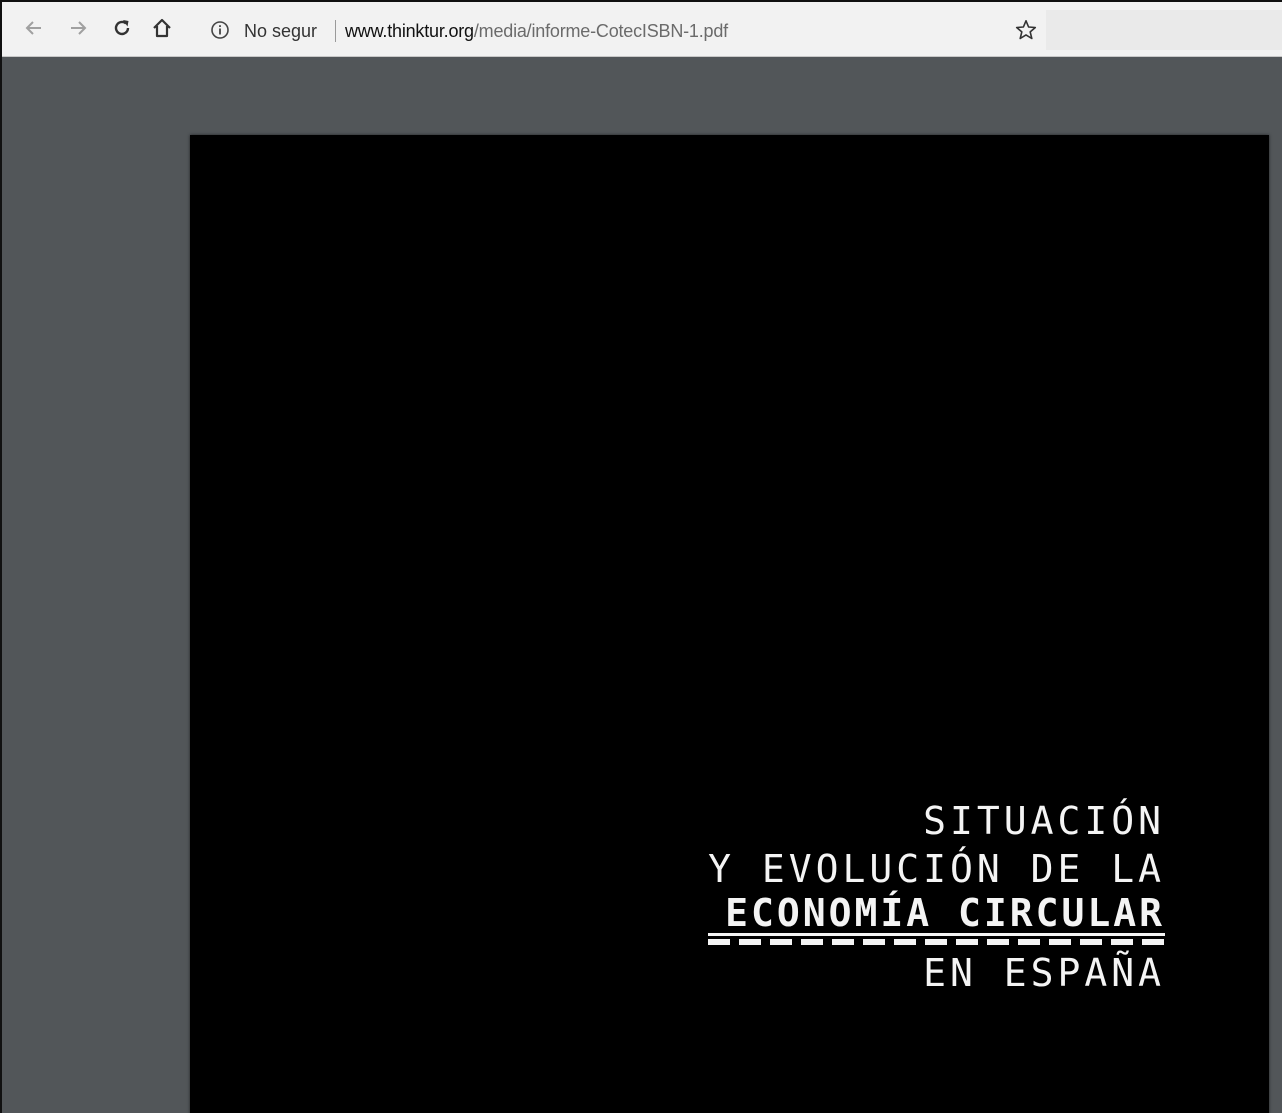 This screenshot has width=1282, height=1113. Describe the element at coordinates (600, 31) in the screenshot. I see `url-path: /media/informe-CotecISBN-1.pdf` at that location.